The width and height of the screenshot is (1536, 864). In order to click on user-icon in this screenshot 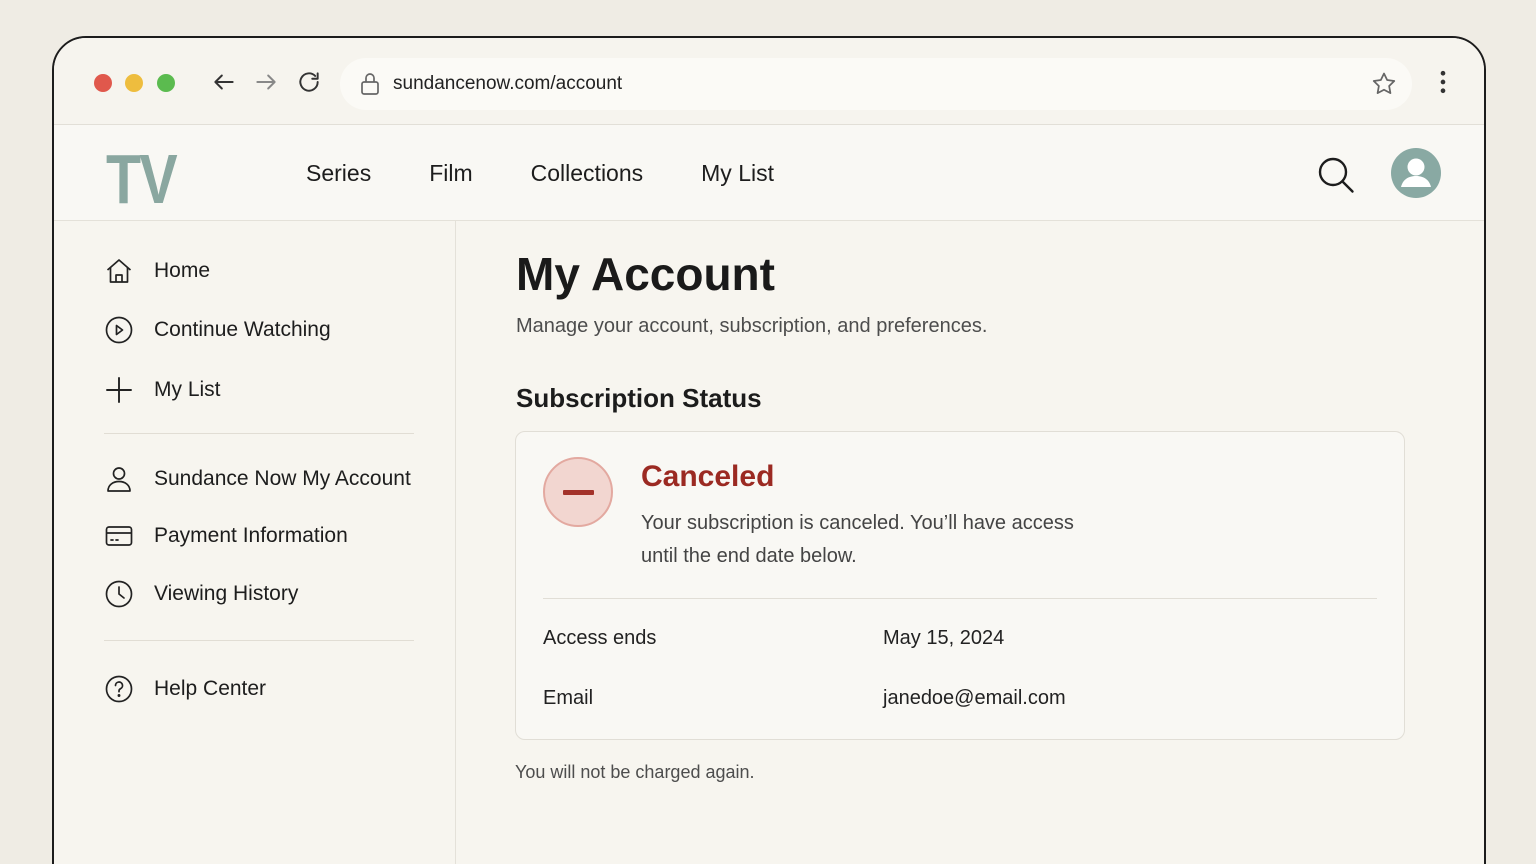, I will do `click(119, 479)`.